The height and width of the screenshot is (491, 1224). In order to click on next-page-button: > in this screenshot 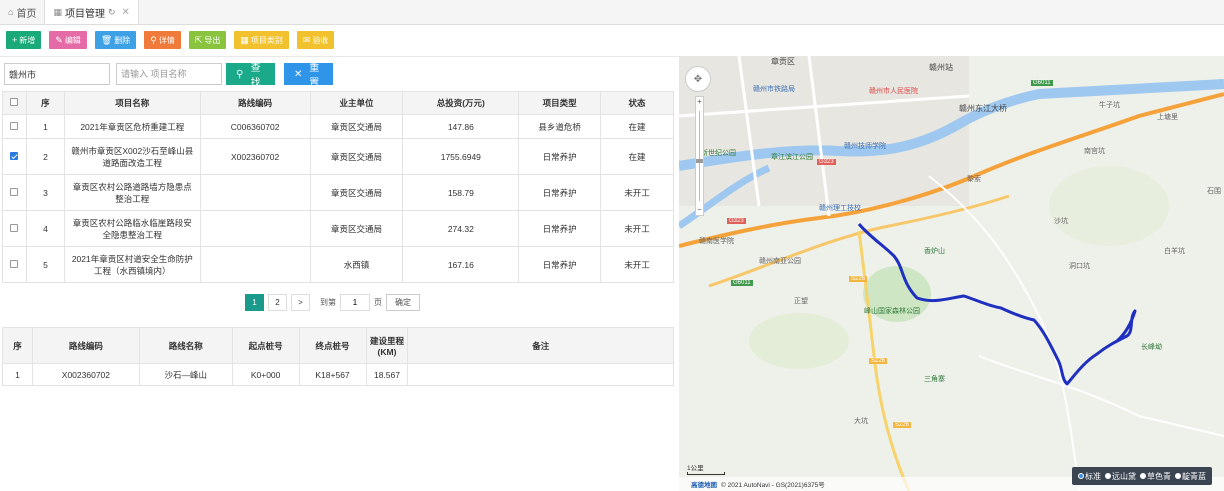, I will do `click(300, 302)`.